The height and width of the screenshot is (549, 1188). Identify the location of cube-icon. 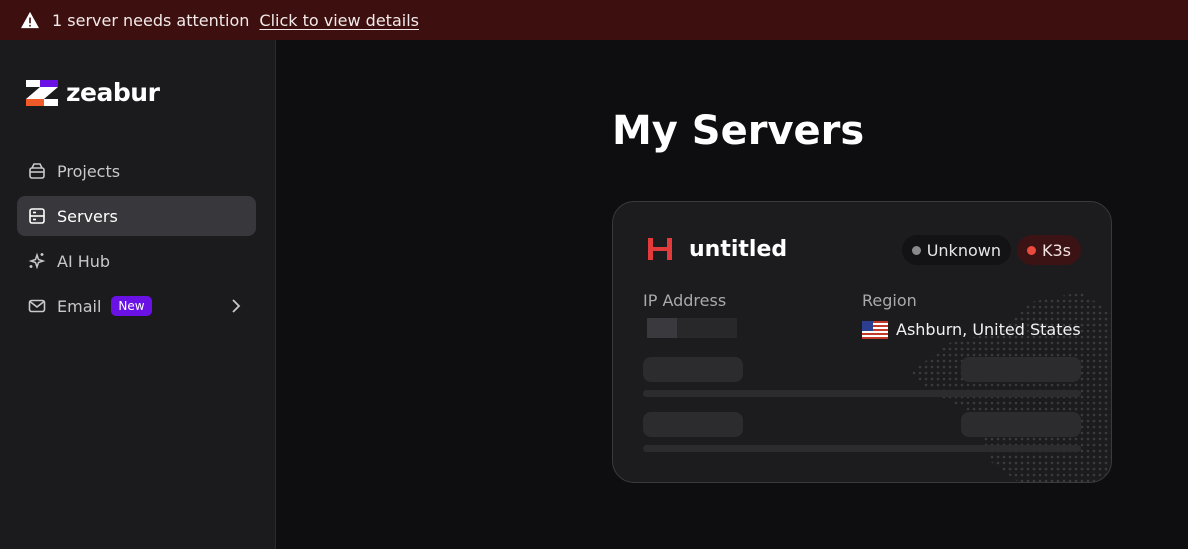
(37, 171).